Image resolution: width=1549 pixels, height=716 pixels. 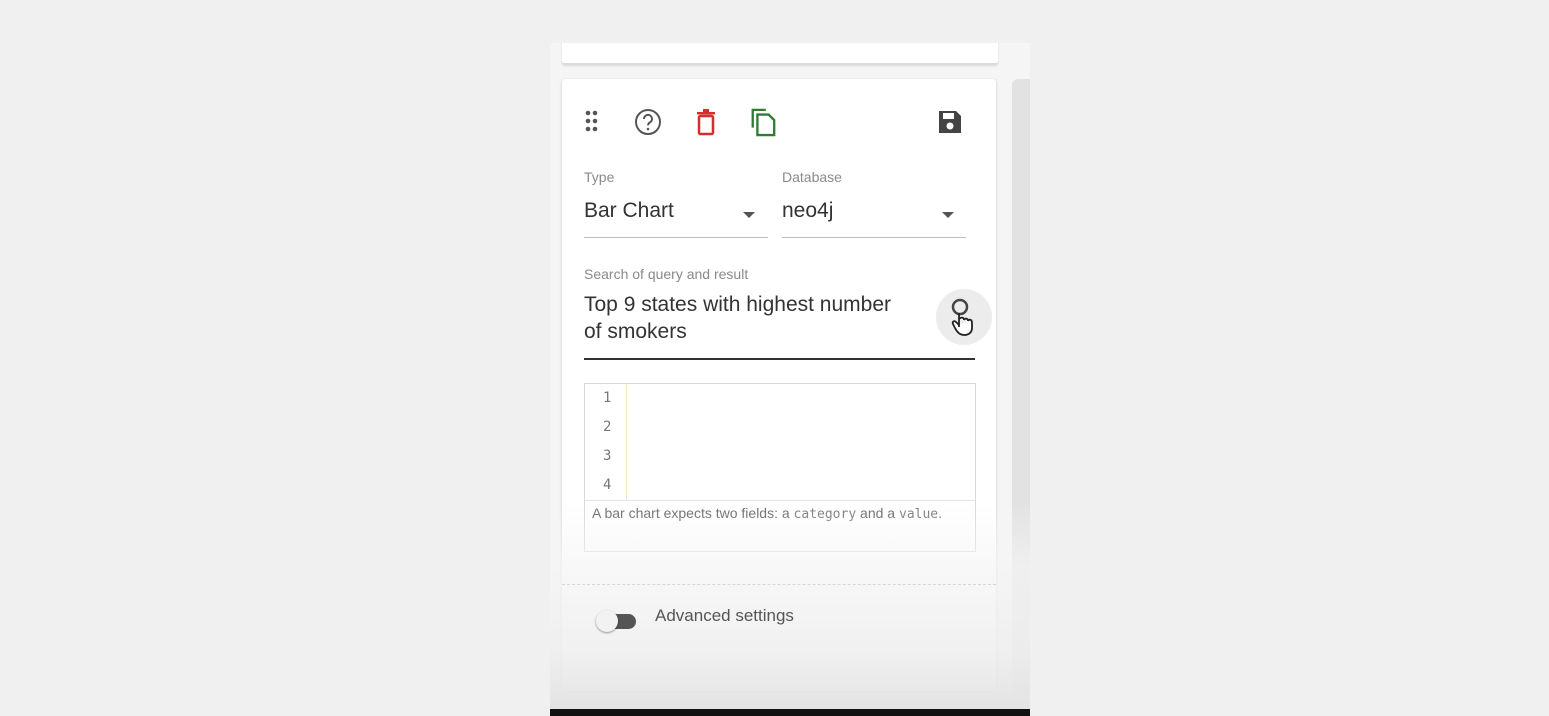 I want to click on line-number: 2, so click(x=607, y=427).